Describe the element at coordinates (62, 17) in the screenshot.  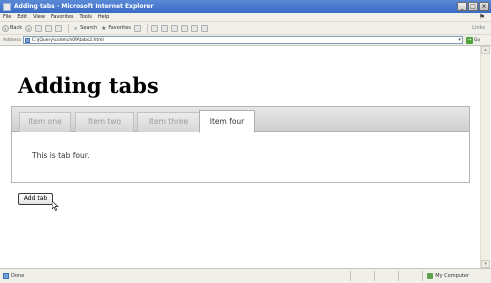
I see `menu-favorites: Favorites` at that location.